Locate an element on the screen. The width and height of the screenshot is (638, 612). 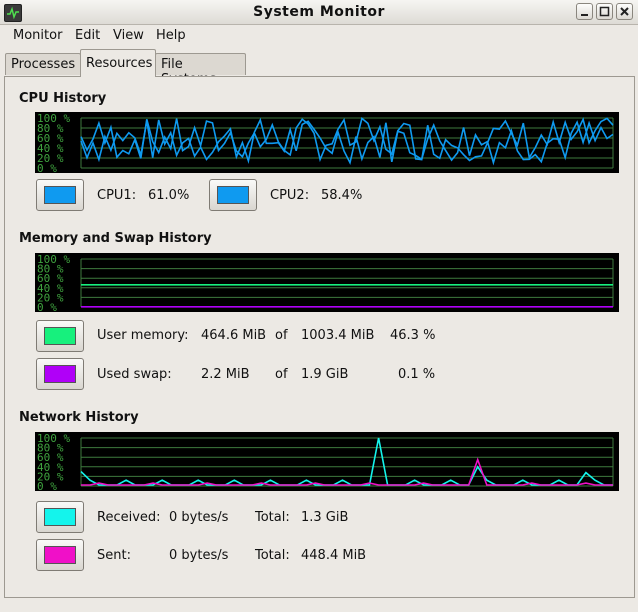
user-memory-of: of is located at coordinates (281, 335).